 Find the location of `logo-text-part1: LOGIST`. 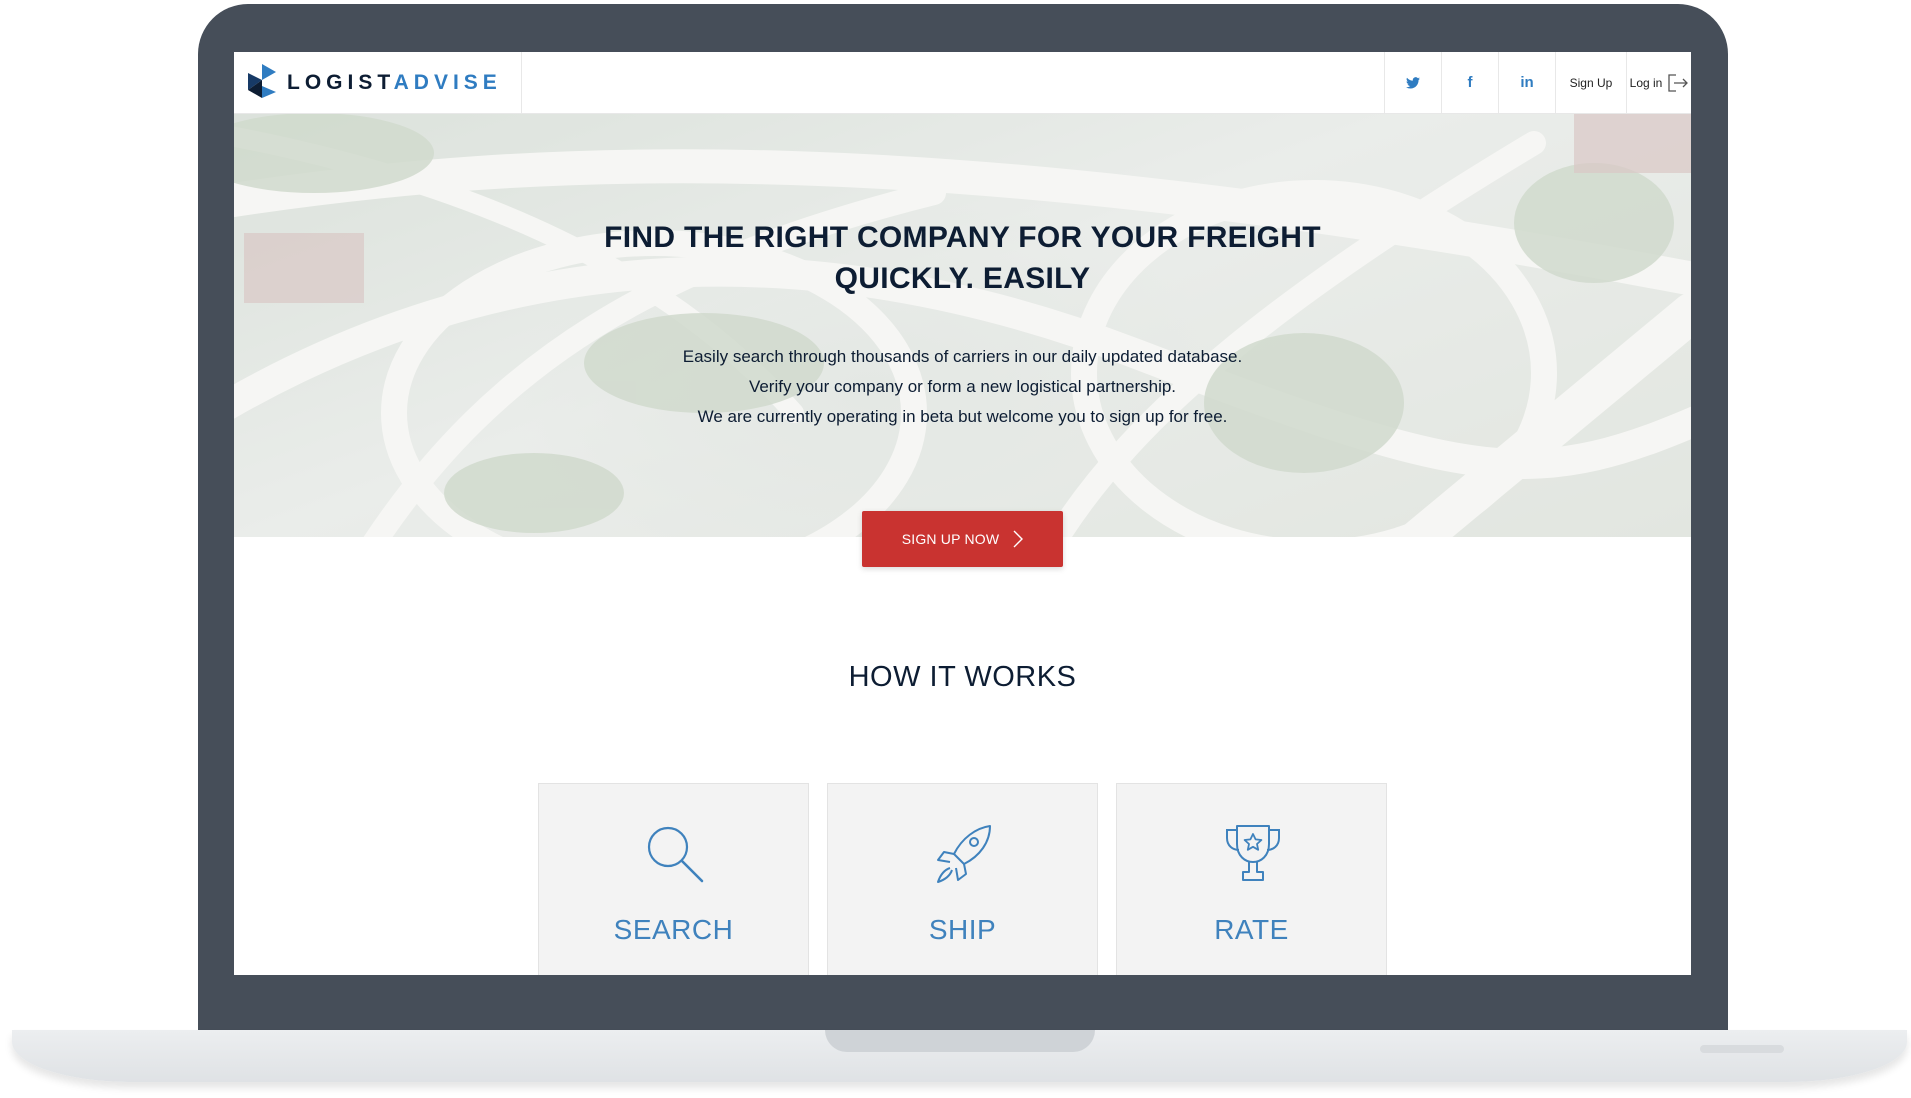

logo-text-part1: LOGIST is located at coordinates (340, 82).